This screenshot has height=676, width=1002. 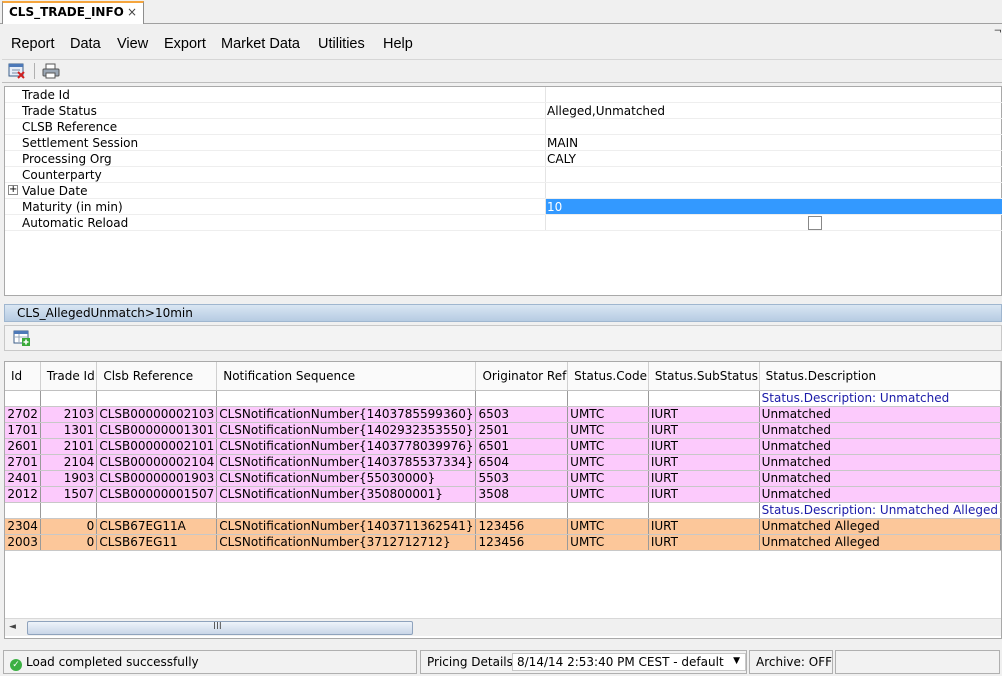 I want to click on cell-clsb-reference: CLSB00000001301, so click(x=157, y=430).